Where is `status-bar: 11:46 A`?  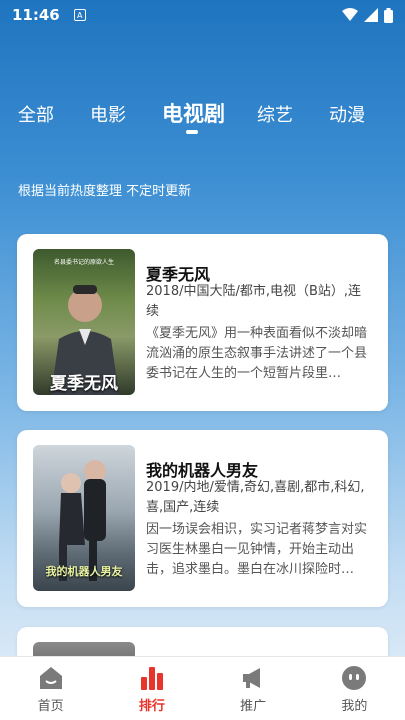 status-bar: 11:46 A is located at coordinates (202, 15).